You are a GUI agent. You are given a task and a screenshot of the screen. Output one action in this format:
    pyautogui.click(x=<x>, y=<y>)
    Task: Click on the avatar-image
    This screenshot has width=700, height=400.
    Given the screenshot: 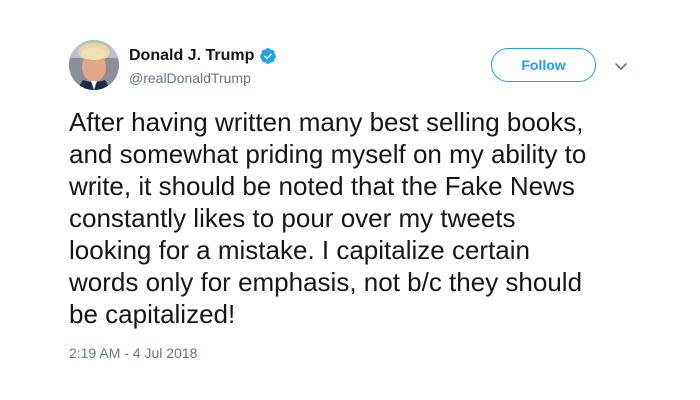 What is the action you would take?
    pyautogui.click(x=94, y=65)
    